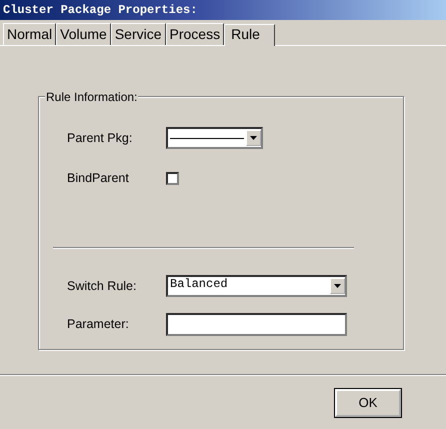 The image size is (446, 429). I want to click on tab: Rule, so click(249, 35).